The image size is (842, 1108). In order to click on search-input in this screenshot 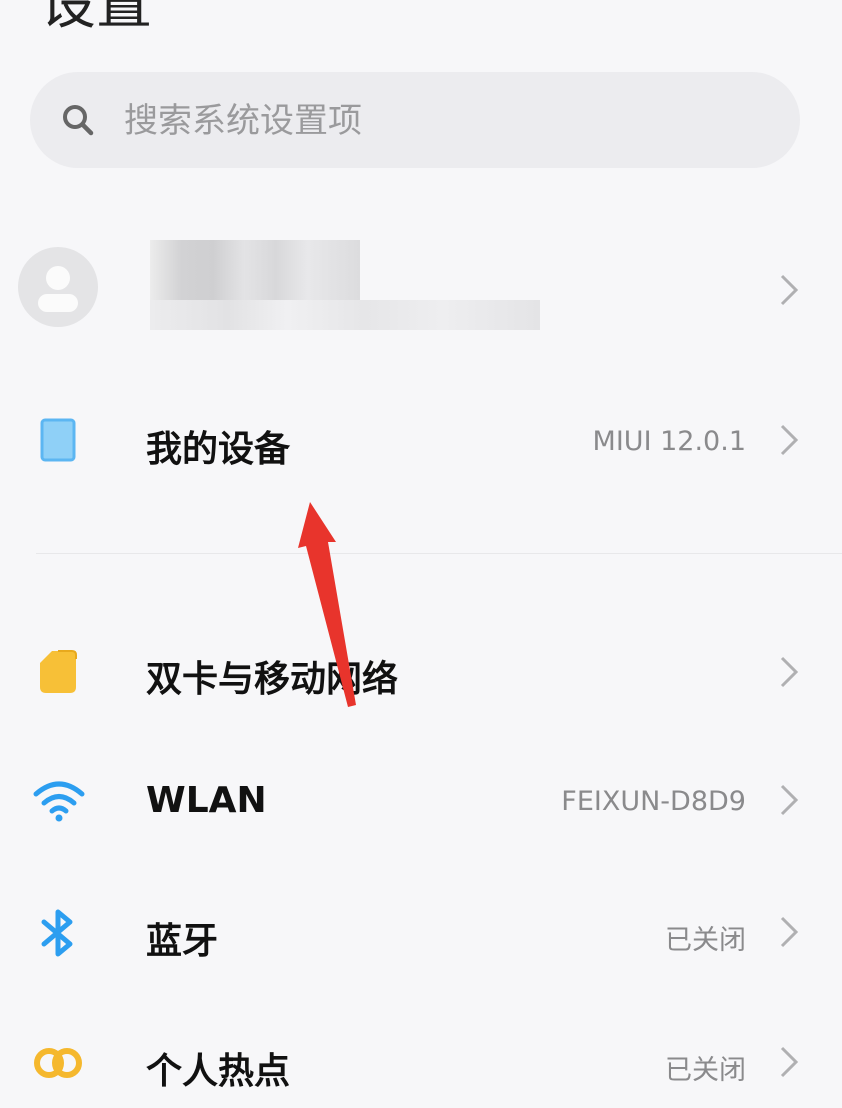, I will do `click(444, 121)`.